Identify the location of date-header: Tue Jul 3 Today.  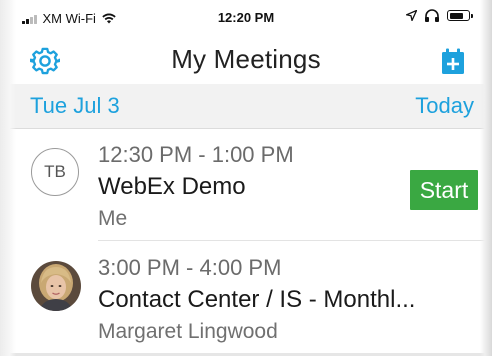
(246, 106).